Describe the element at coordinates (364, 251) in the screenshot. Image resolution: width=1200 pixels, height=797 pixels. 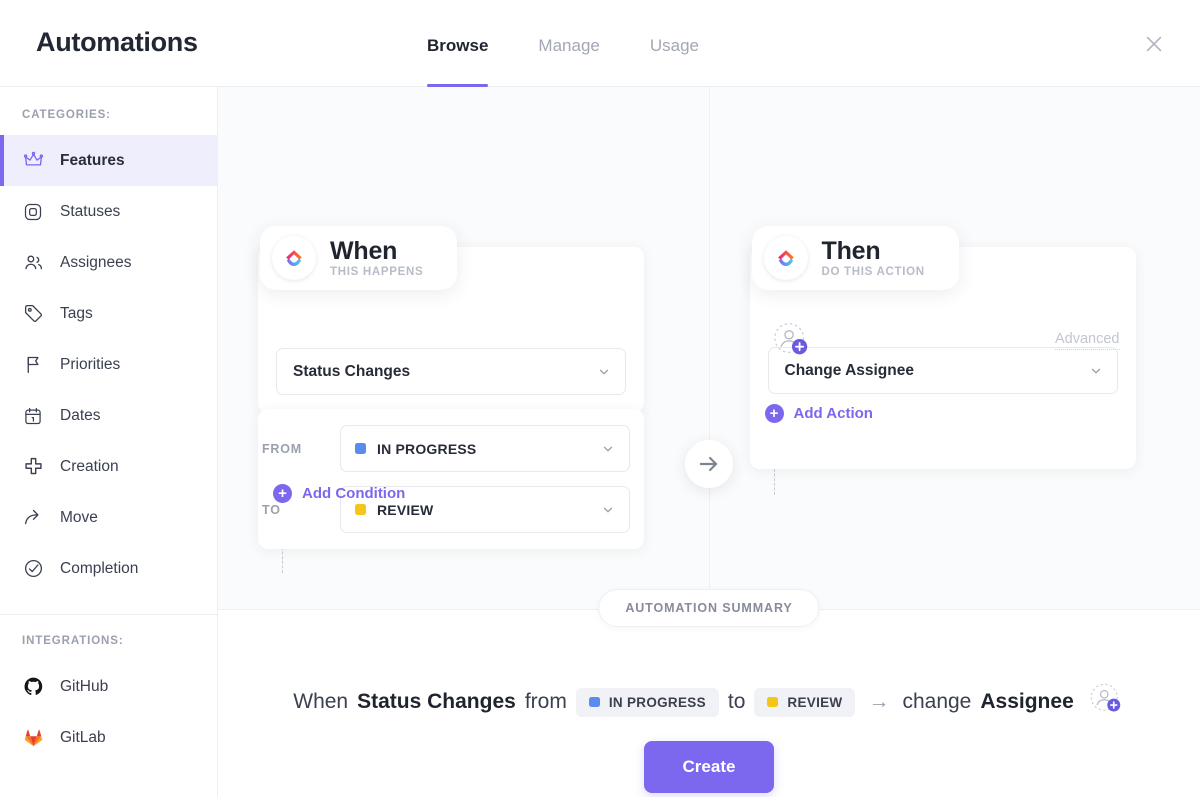
I see `when-heading: When` at that location.